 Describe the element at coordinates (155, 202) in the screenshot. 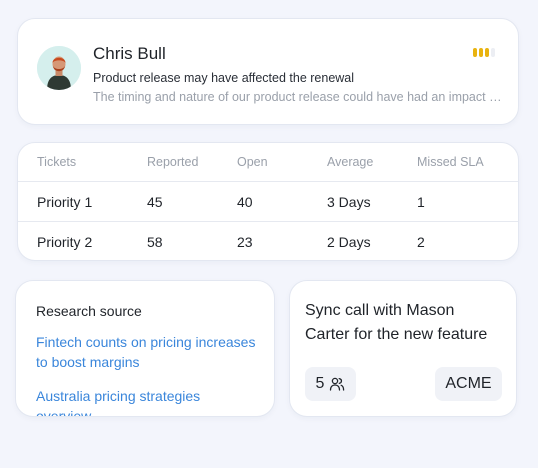

I see `table-cell: 45` at that location.